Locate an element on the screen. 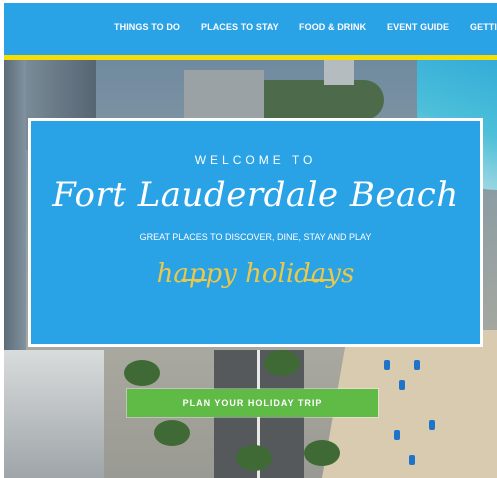  nav-item-getting-here: GETTI is located at coordinates (483, 27).